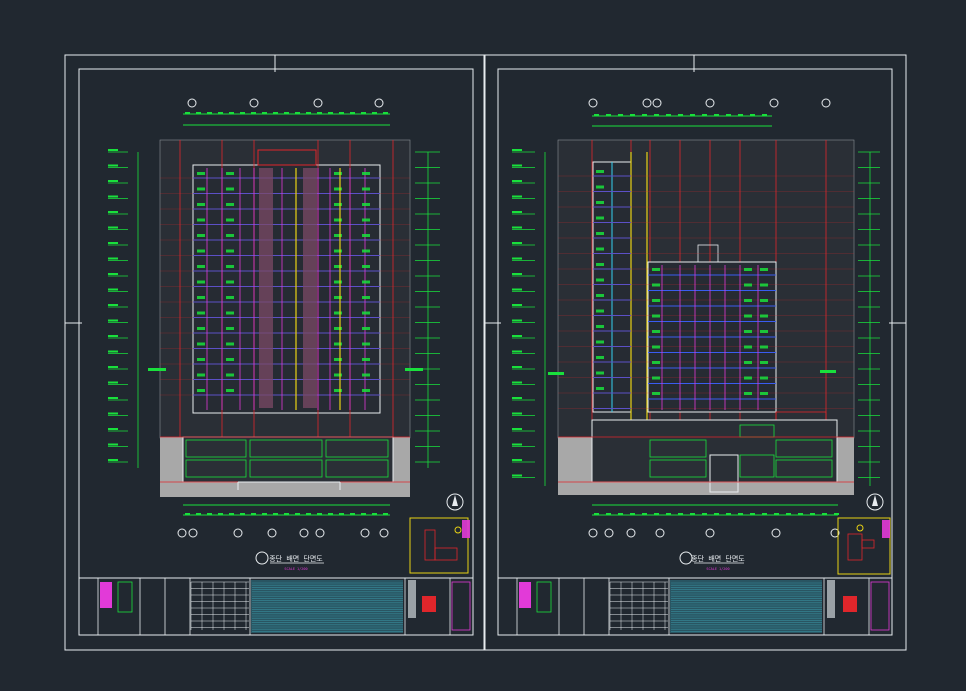 The image size is (966, 691). What do you see at coordinates (310, 288) in the screenshot?
I see `core-shaft-left-b` at bounding box center [310, 288].